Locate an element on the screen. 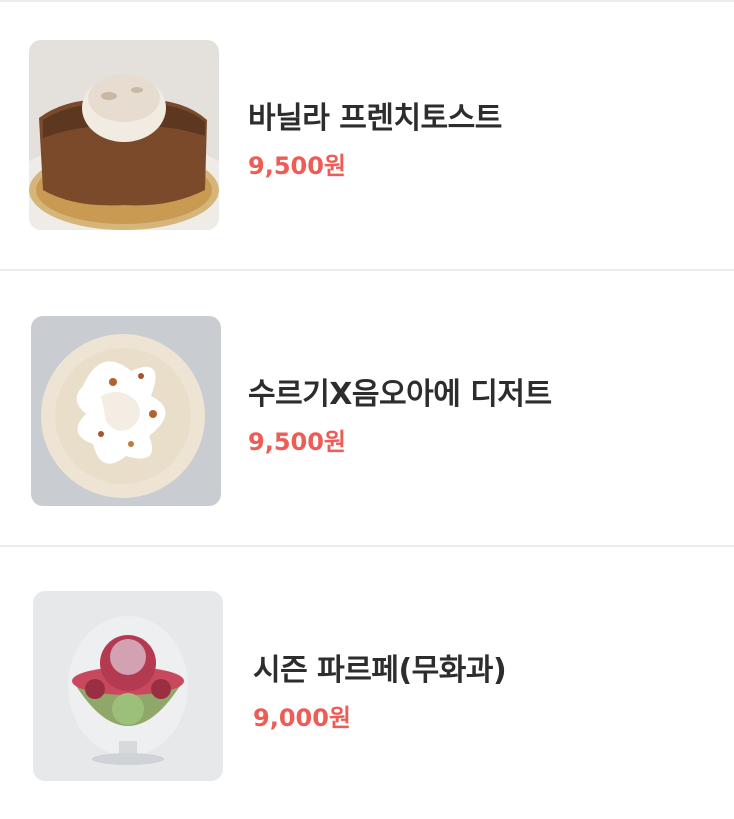 The image size is (734, 819). menu-item-name: 바닐라 프렌치토스트 is located at coordinates (375, 118).